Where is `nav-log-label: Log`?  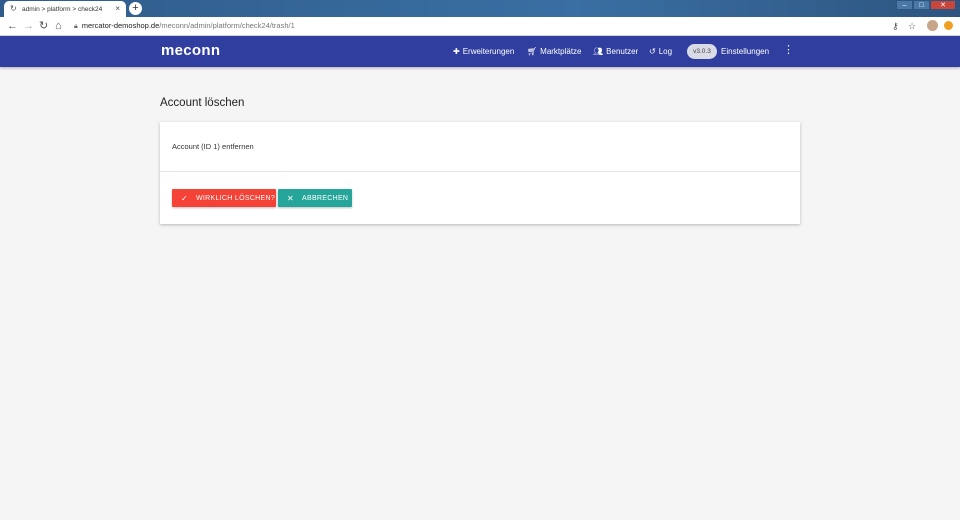 nav-log-label: Log is located at coordinates (665, 51).